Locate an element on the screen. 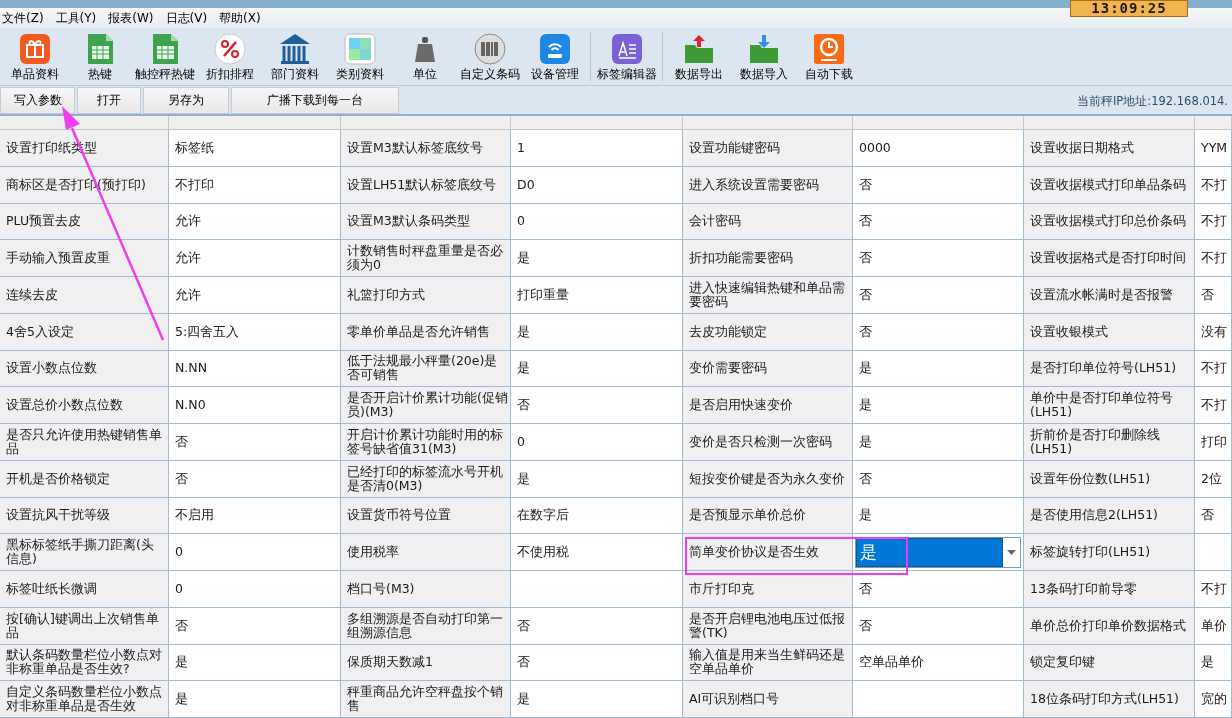 This screenshot has height=718, width=1232. setting-label: 保质期天数减1 is located at coordinates (426, 663).